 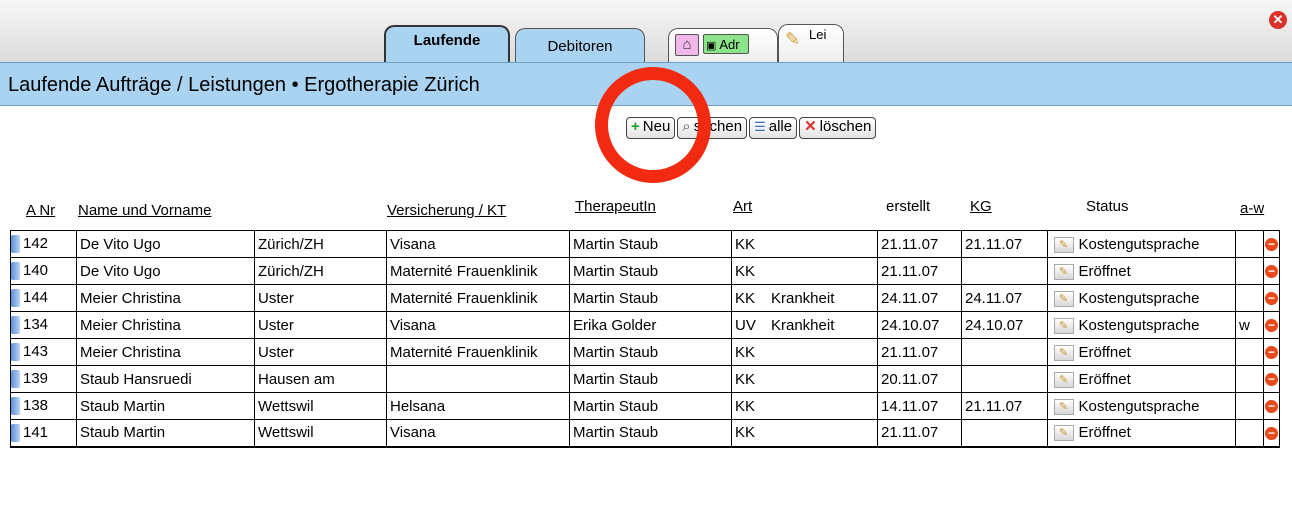 What do you see at coordinates (478, 406) in the screenshot?
I see `cell-versicherung: Helsana` at bounding box center [478, 406].